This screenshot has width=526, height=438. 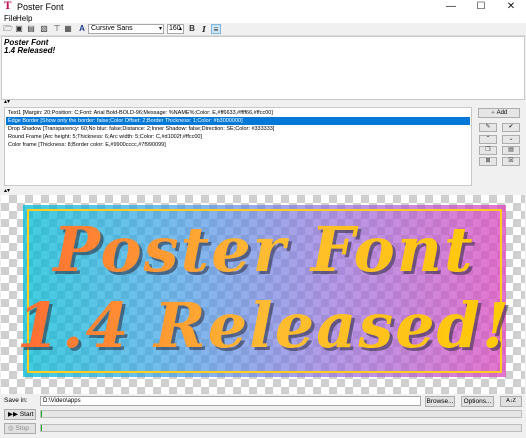 What do you see at coordinates (19, 29) in the screenshot?
I see `save-icon: ▣` at bounding box center [19, 29].